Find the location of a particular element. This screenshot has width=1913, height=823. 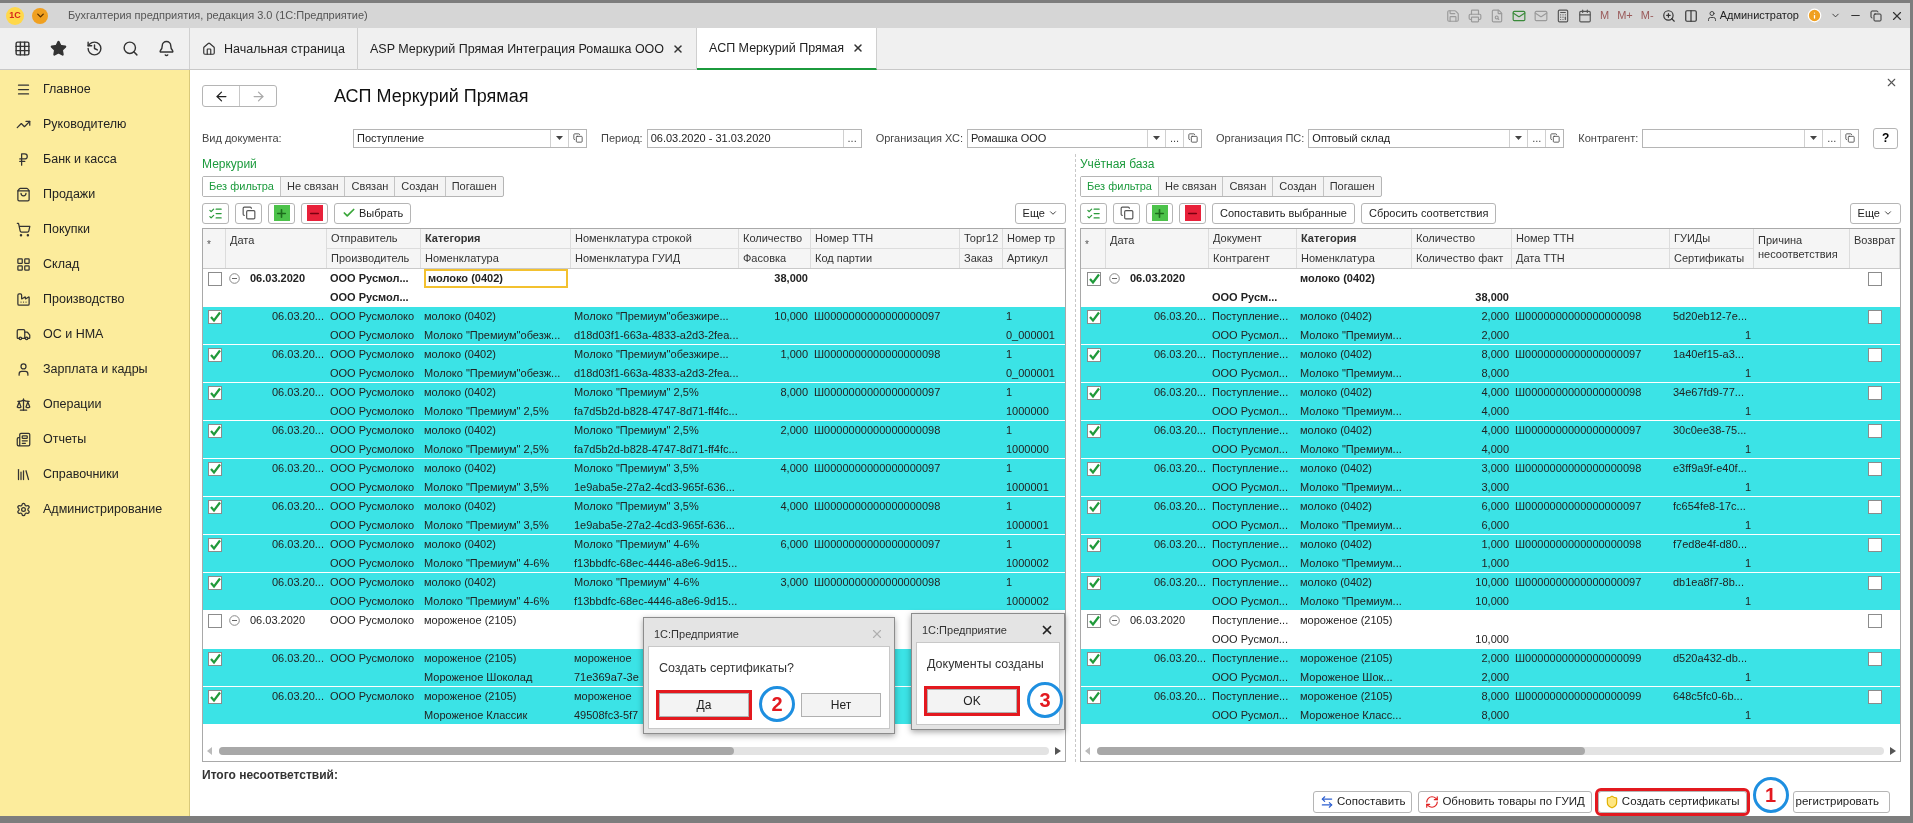

column-header: Количество is located at coordinates (773, 238).